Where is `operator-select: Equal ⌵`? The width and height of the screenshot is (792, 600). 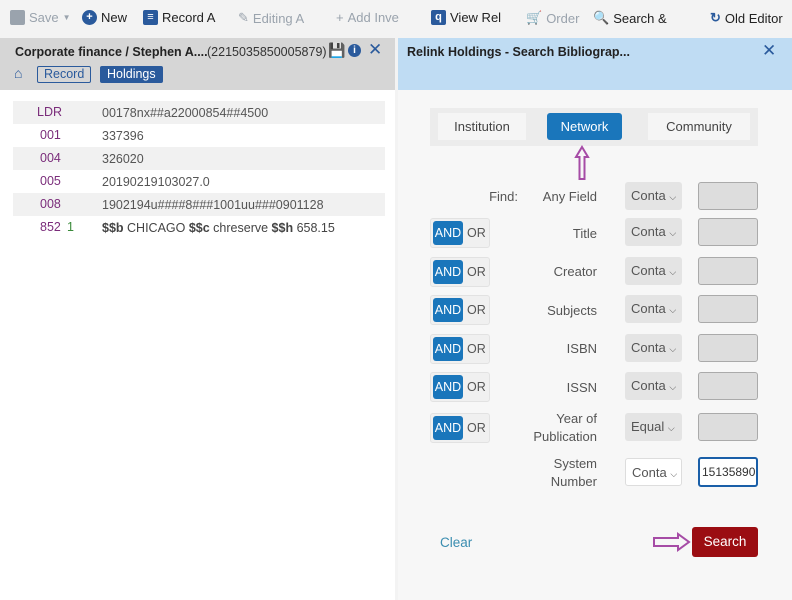
operator-select: Equal ⌵ is located at coordinates (653, 427).